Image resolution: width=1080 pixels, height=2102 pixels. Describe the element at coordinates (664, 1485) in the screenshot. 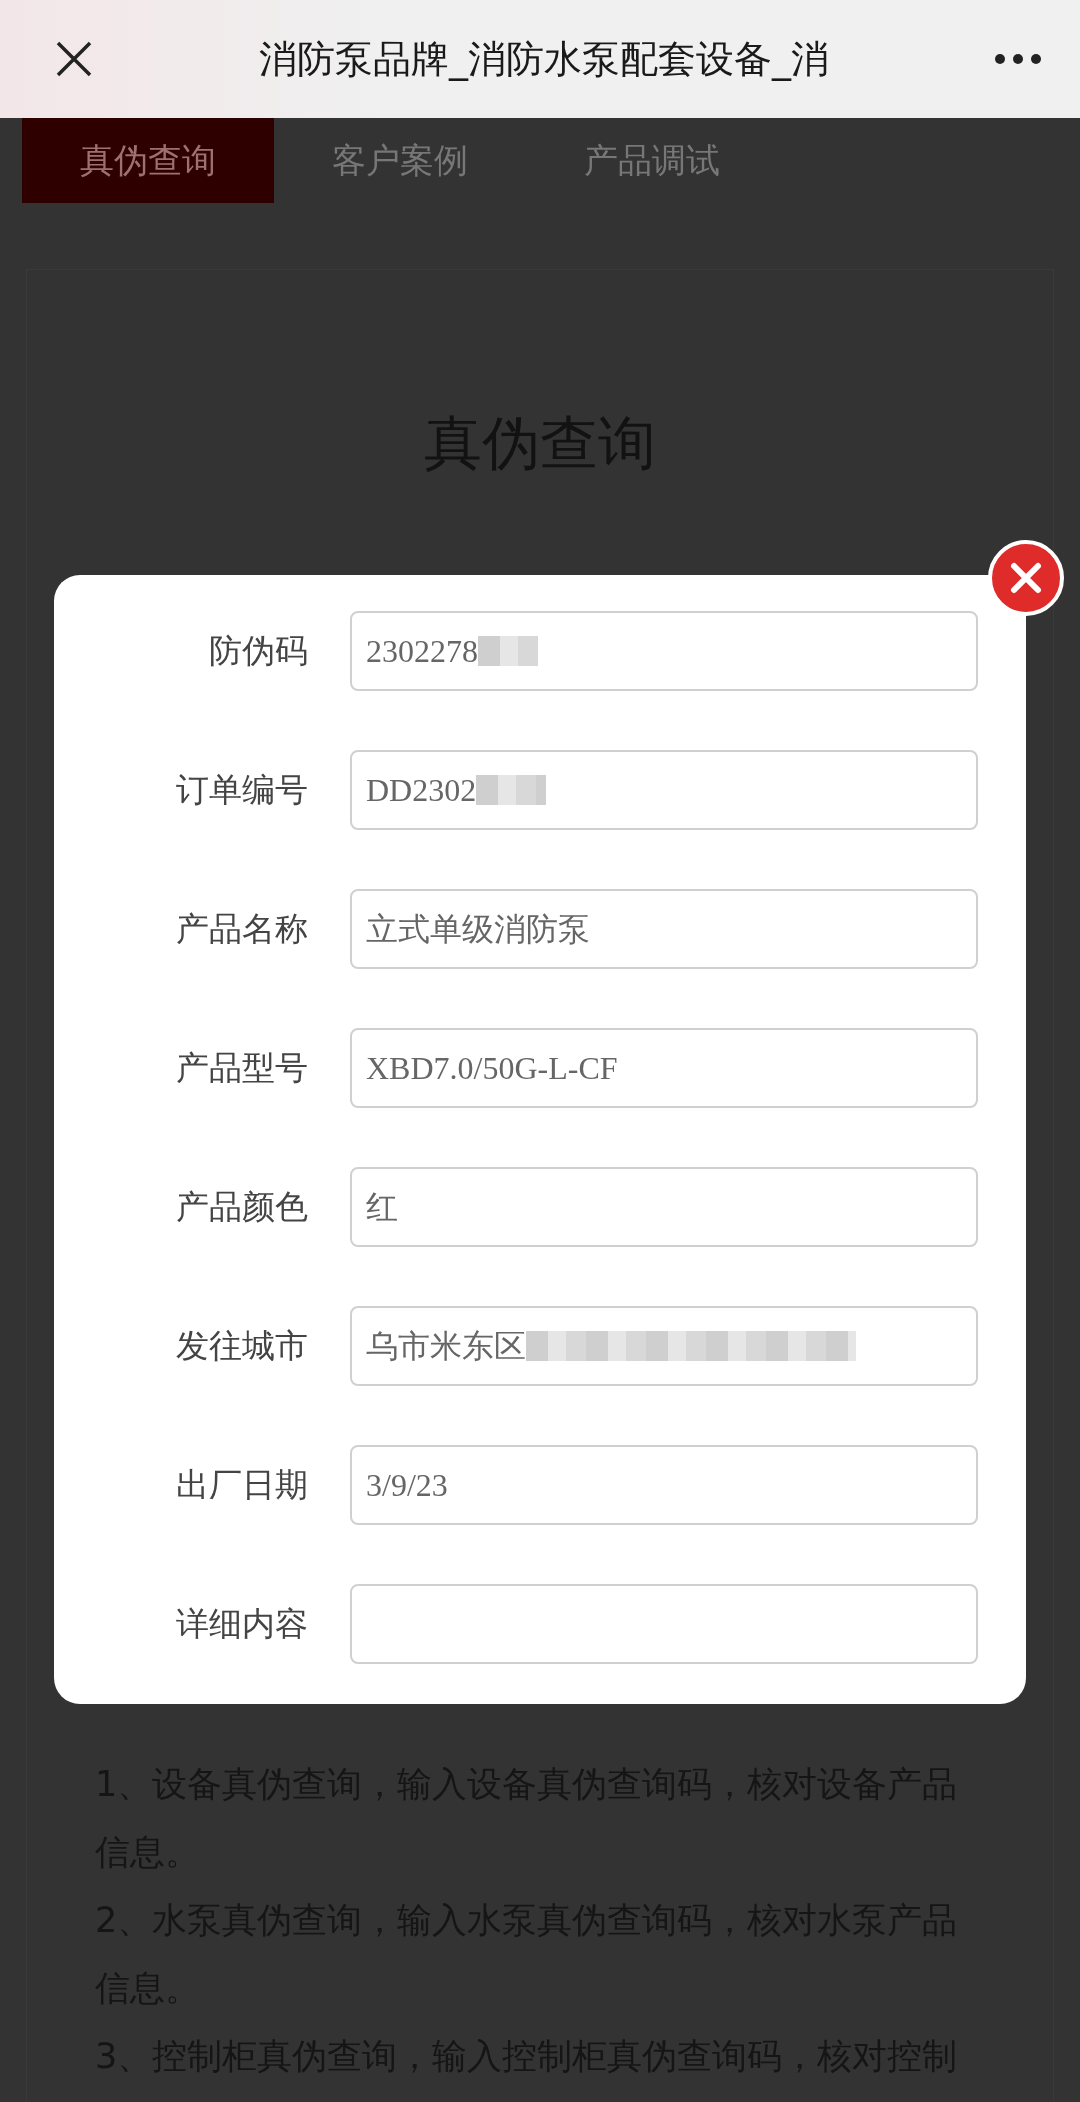

I see `input-field: 3/9/23` at that location.